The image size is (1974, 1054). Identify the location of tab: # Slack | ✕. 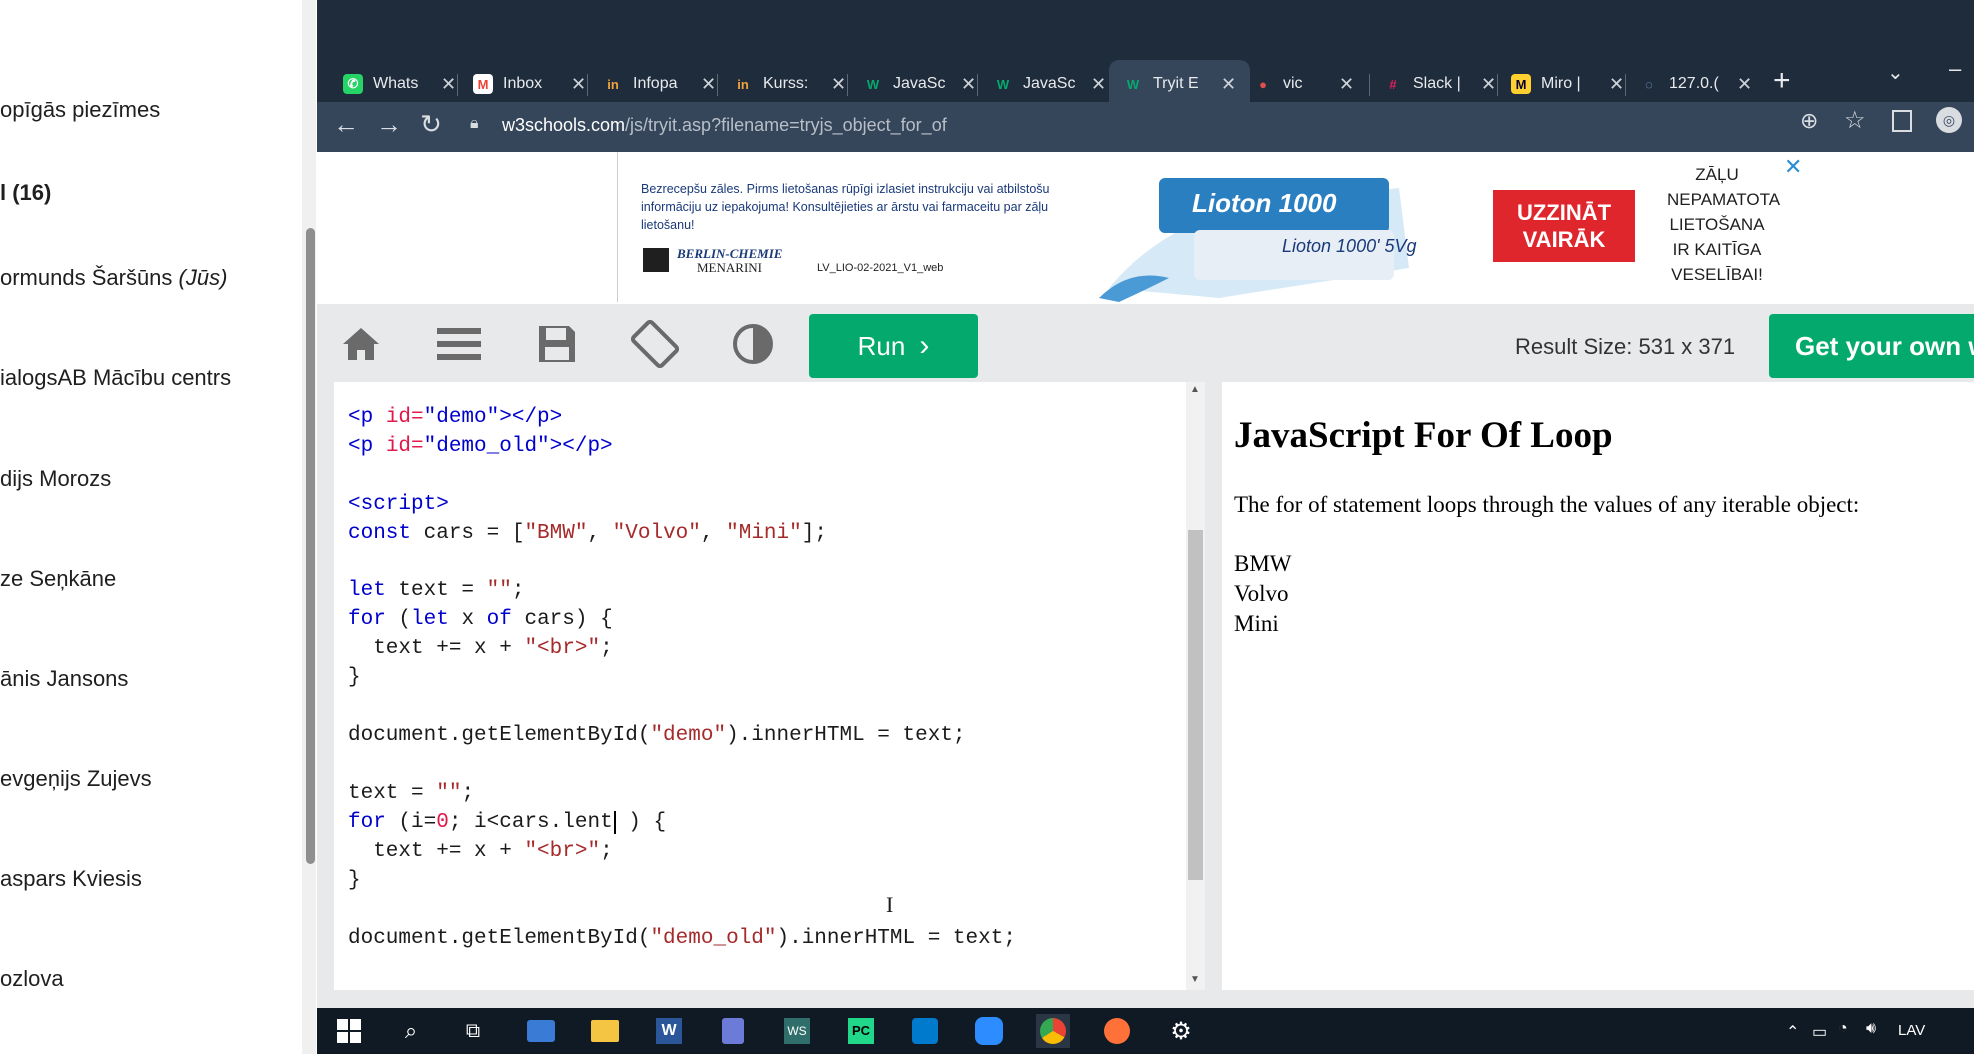
(1439, 84).